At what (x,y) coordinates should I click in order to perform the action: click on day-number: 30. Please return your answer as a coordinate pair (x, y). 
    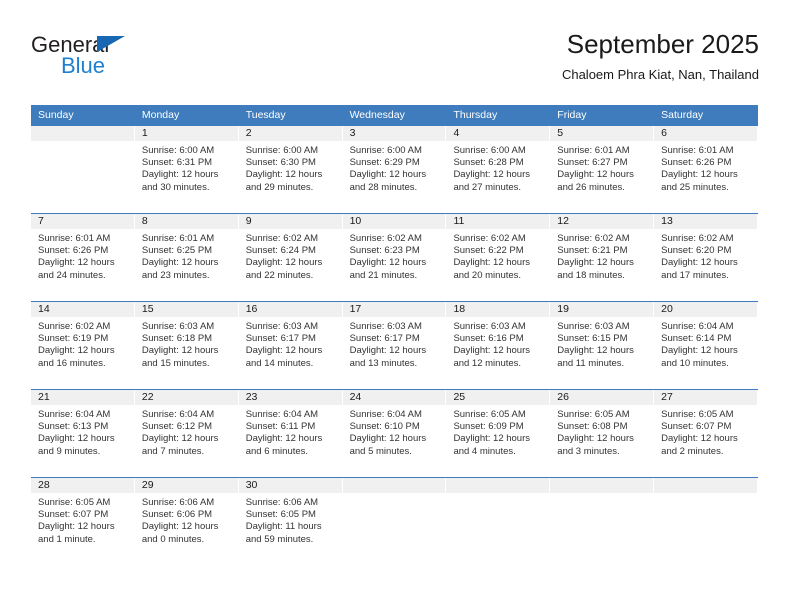
    Looking at the image, I should click on (251, 485).